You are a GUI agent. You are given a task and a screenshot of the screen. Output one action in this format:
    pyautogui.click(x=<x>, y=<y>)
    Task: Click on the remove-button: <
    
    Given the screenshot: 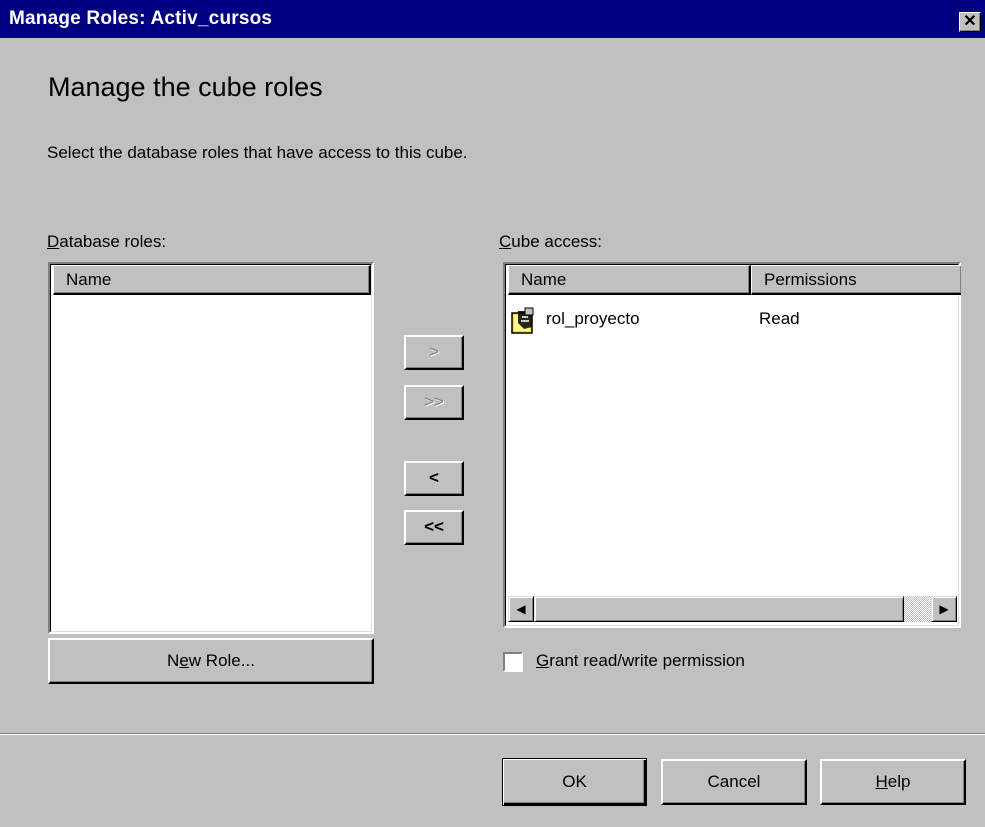 What is the action you would take?
    pyautogui.click(x=434, y=478)
    